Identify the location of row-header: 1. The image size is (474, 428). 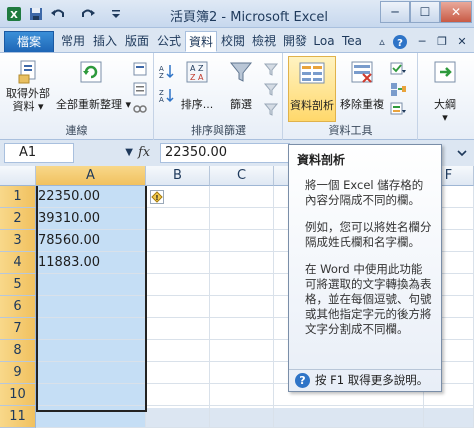
(18, 197).